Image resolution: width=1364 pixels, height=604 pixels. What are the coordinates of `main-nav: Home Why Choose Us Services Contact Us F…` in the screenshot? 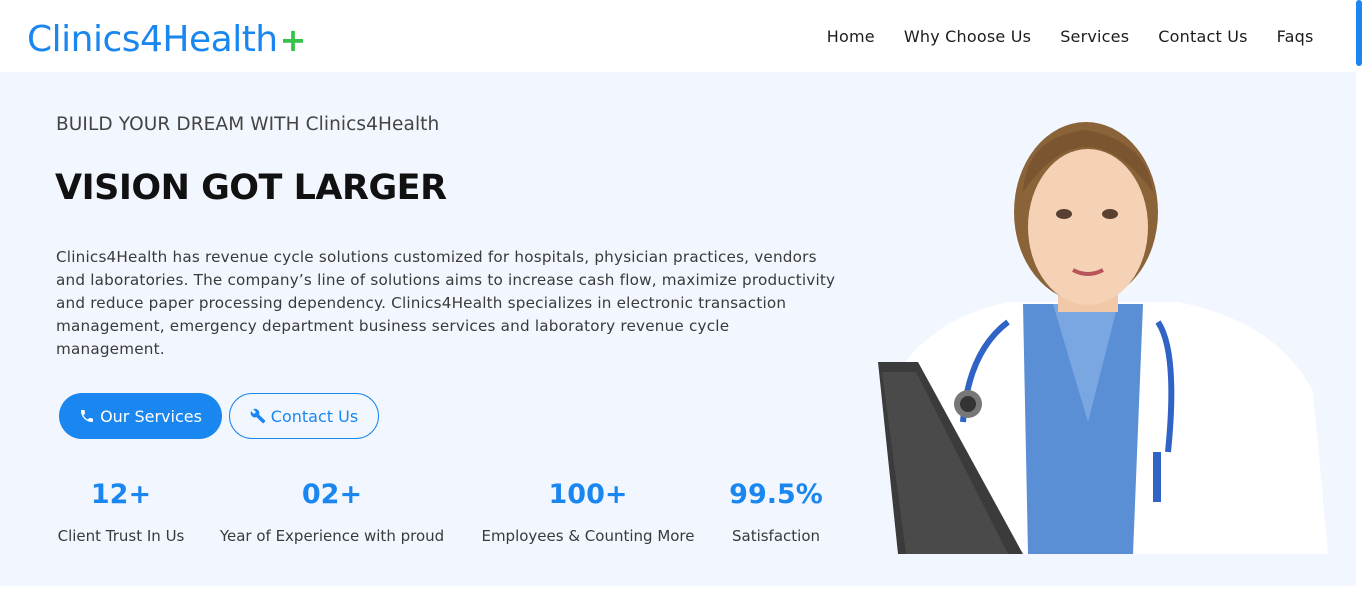 It's located at (1070, 37).